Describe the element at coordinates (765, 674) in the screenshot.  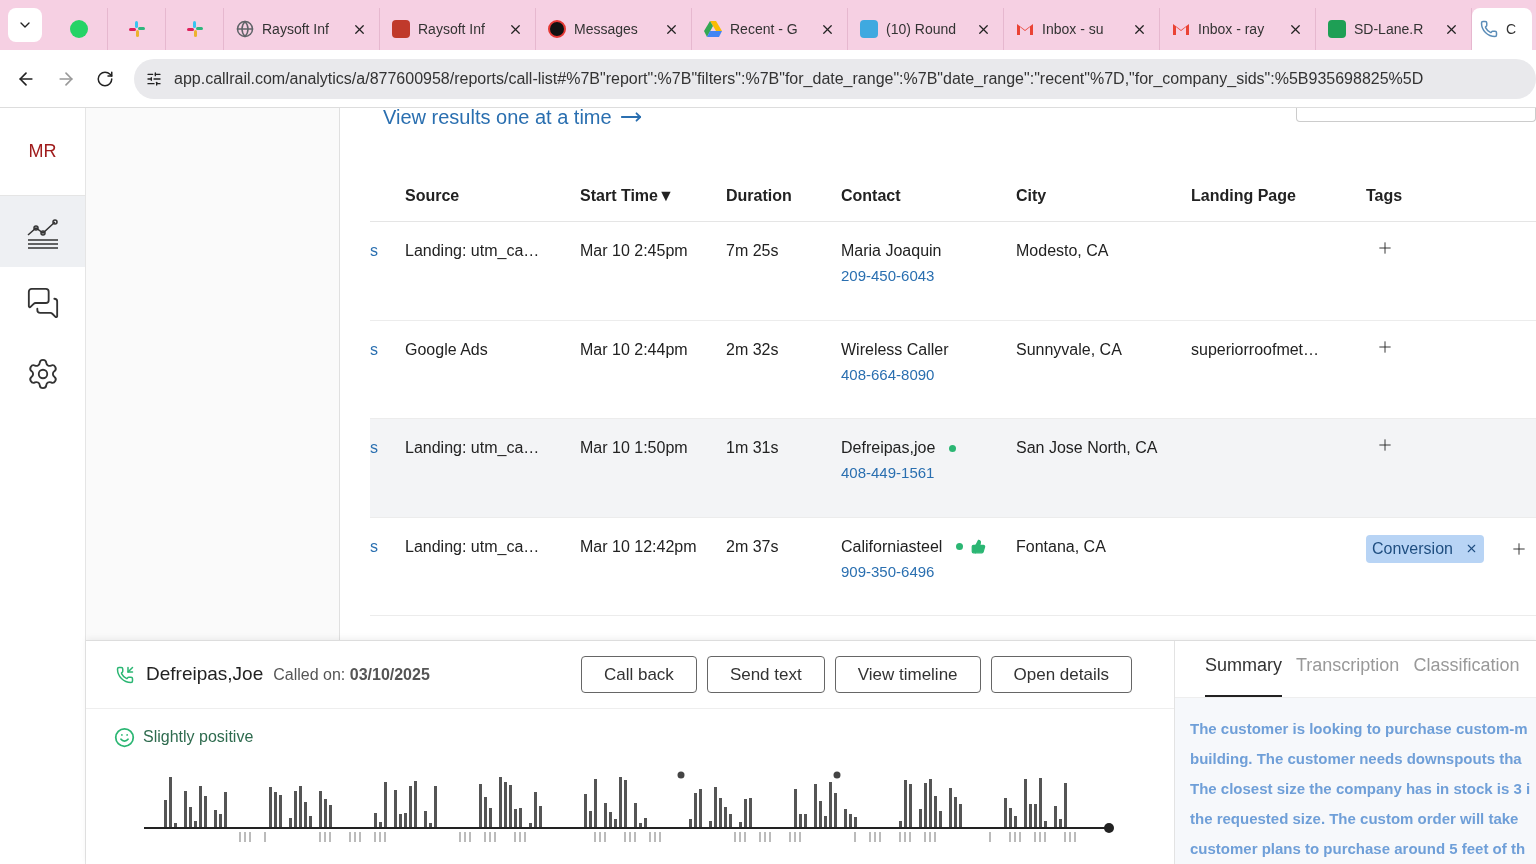
I see `action-button: Send text` at that location.